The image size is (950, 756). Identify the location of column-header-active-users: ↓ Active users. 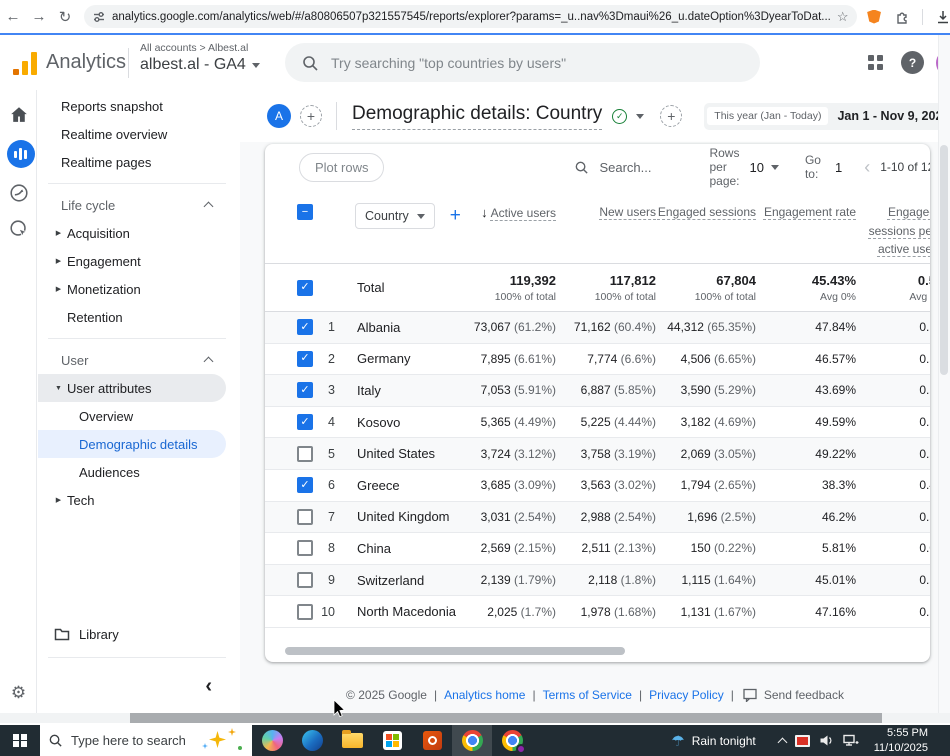
(508, 213).